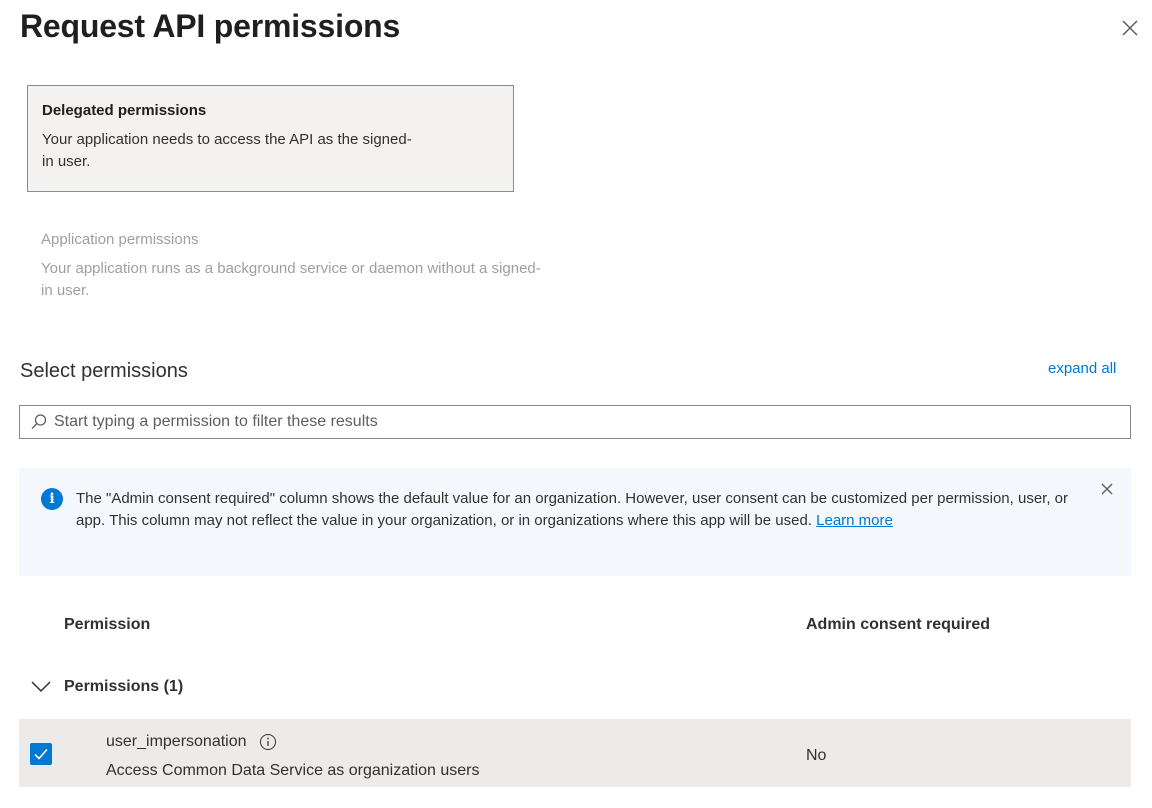  What do you see at coordinates (107, 624) in the screenshot?
I see `permission-column-header: Permission` at bounding box center [107, 624].